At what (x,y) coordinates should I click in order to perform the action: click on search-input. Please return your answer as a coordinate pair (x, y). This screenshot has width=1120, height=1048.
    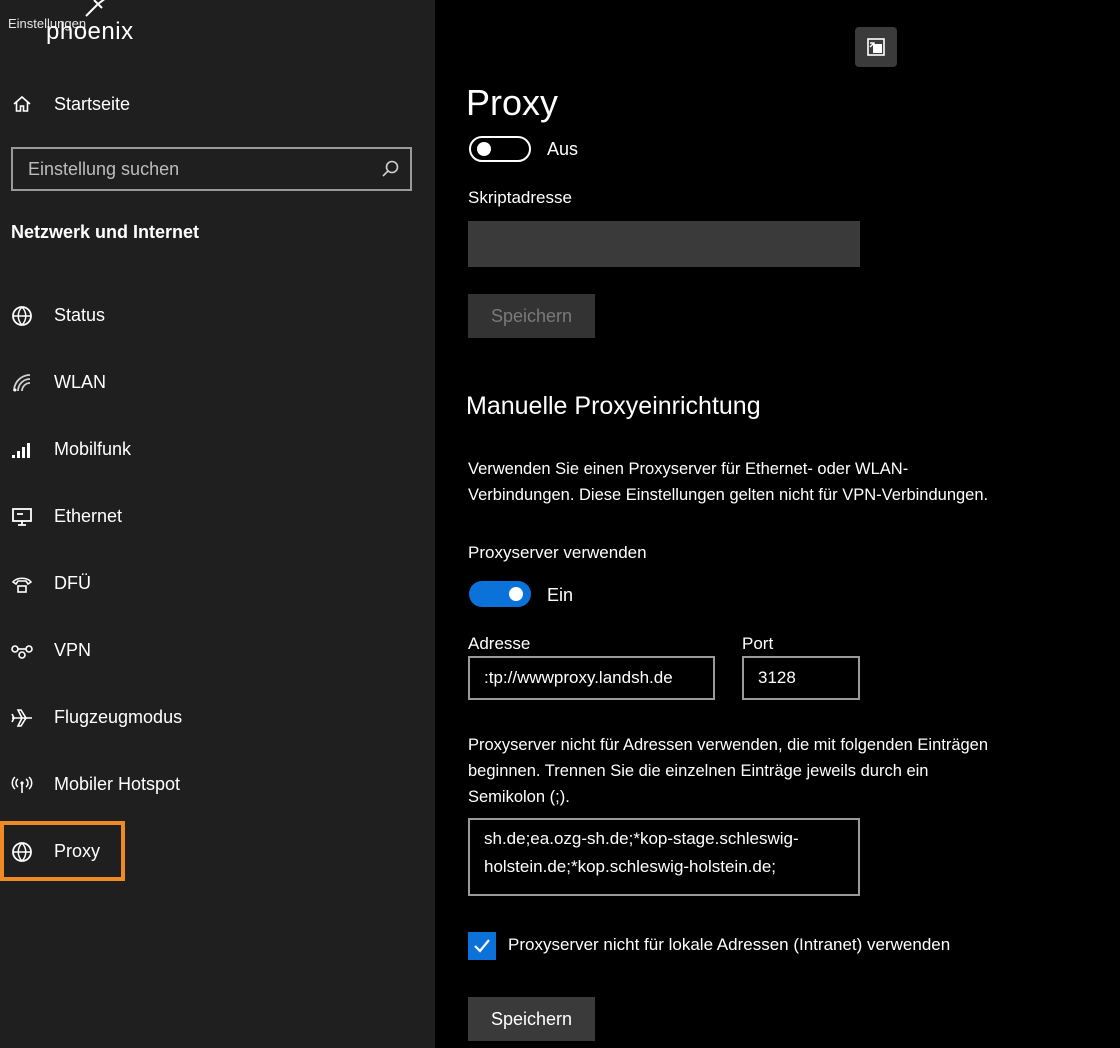
    Looking at the image, I should click on (198, 169).